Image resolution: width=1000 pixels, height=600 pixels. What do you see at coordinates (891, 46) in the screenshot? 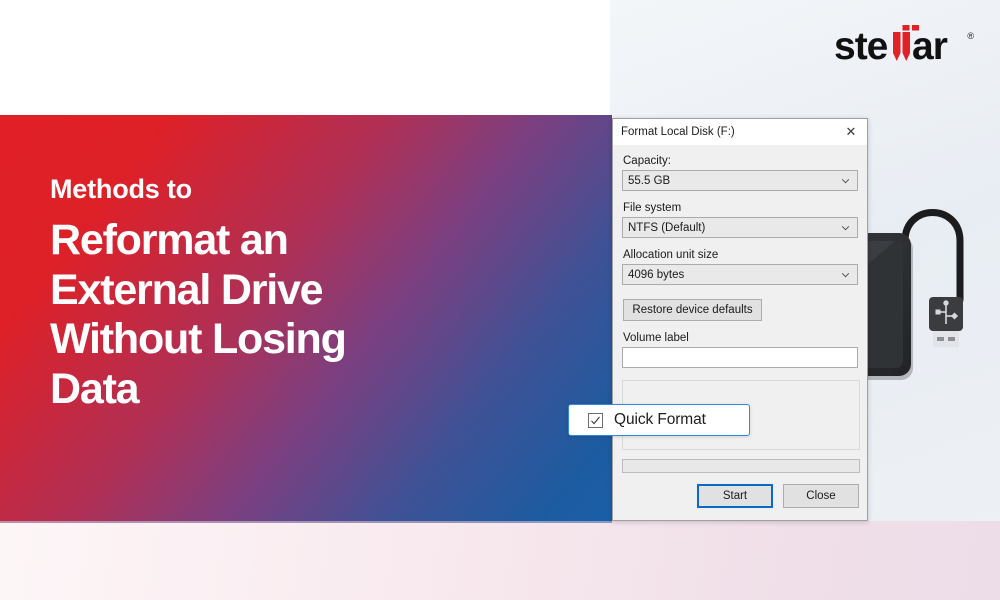
I see `stellar-logo-icon: ste ar` at bounding box center [891, 46].